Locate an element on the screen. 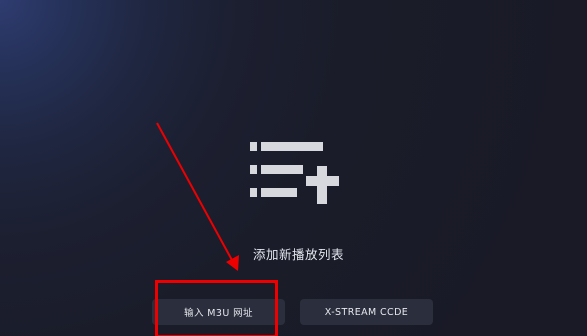  playlist-add-icon is located at coordinates (294, 173).